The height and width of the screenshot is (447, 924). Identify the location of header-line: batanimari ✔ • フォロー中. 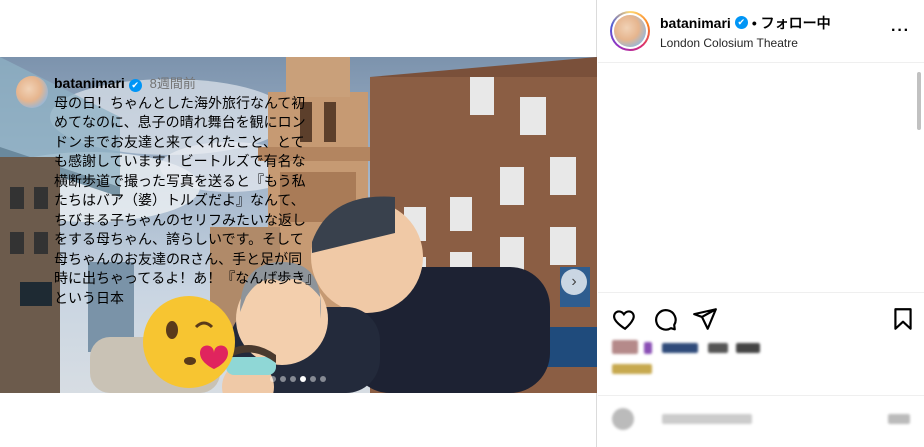
(745, 23).